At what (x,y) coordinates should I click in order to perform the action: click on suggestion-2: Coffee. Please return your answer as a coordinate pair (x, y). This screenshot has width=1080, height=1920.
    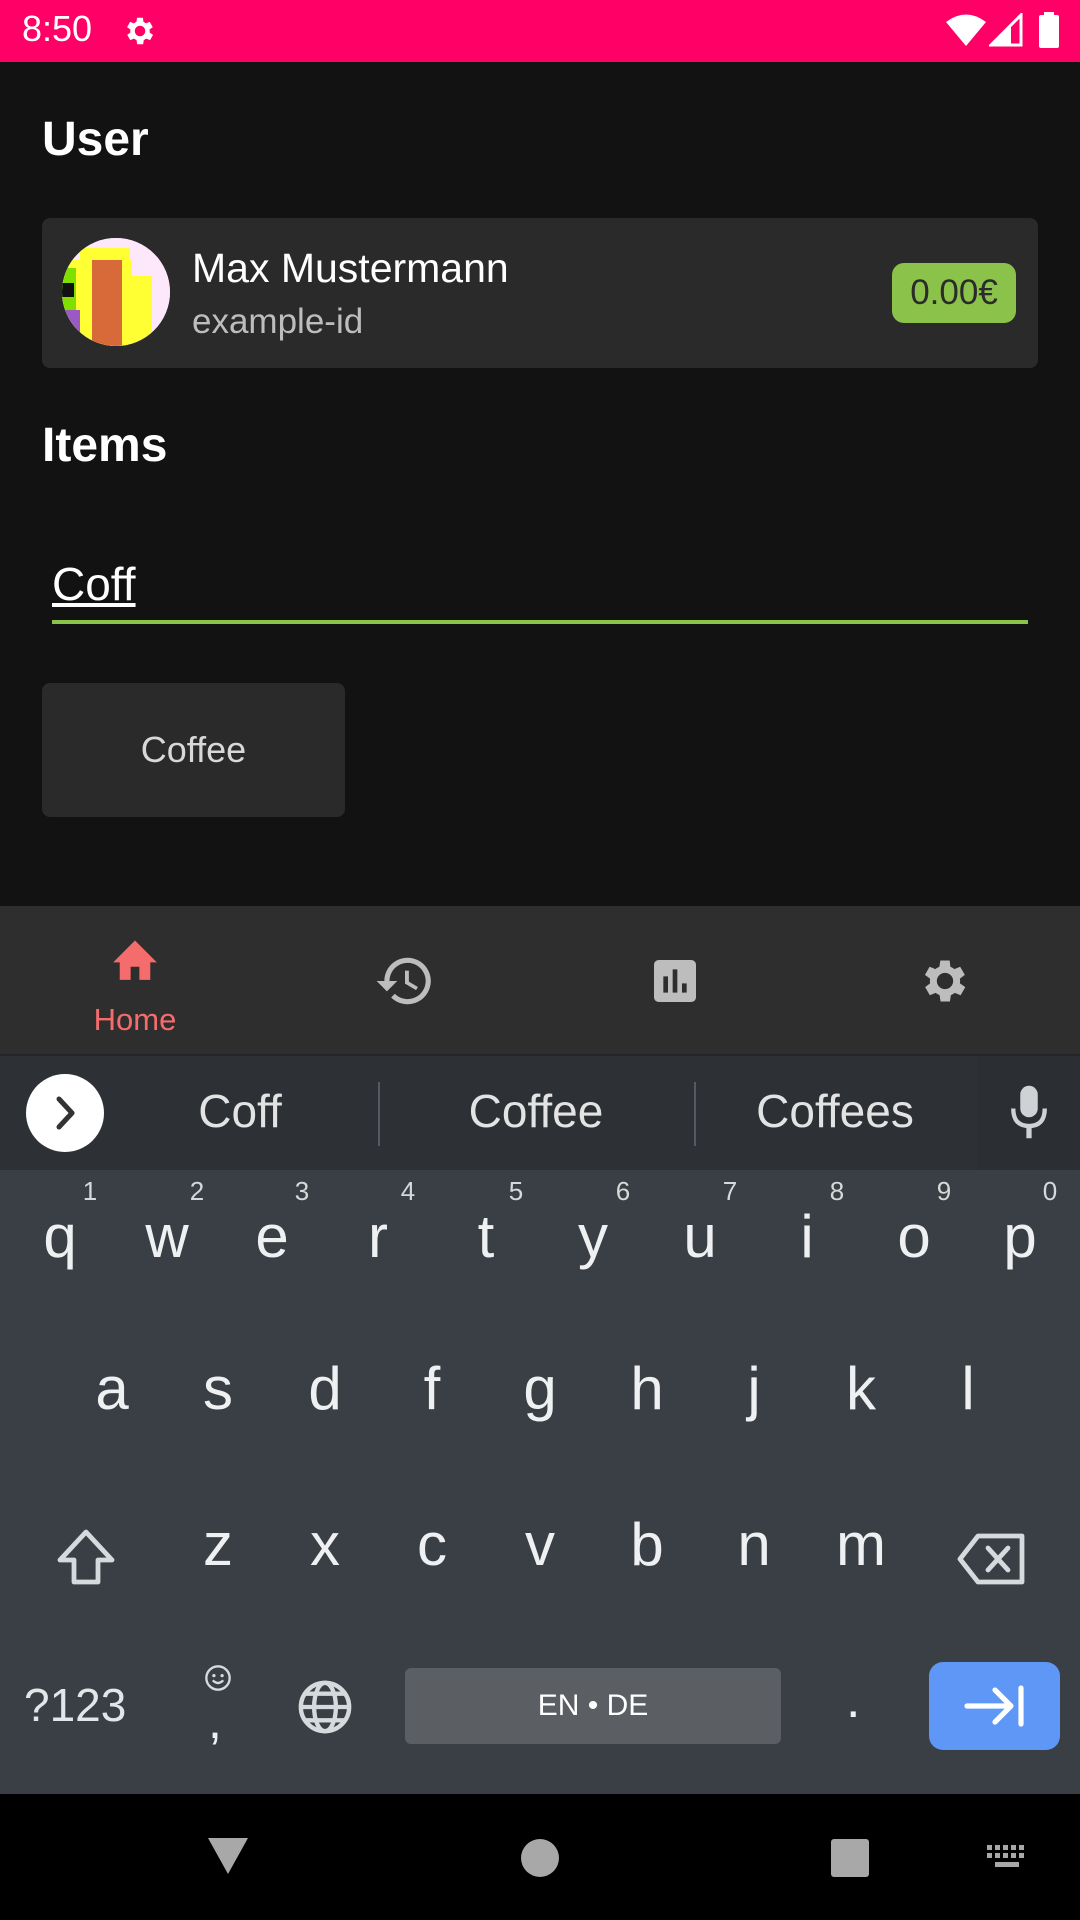
    Looking at the image, I should click on (536, 1111).